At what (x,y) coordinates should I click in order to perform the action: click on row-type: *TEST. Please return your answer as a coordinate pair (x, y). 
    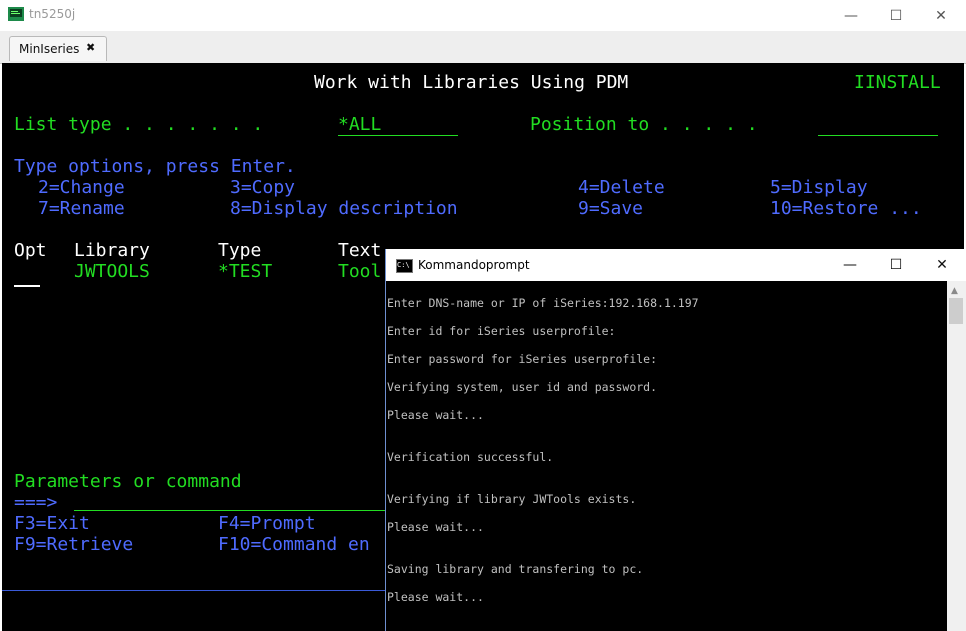
    Looking at the image, I should click on (245, 271).